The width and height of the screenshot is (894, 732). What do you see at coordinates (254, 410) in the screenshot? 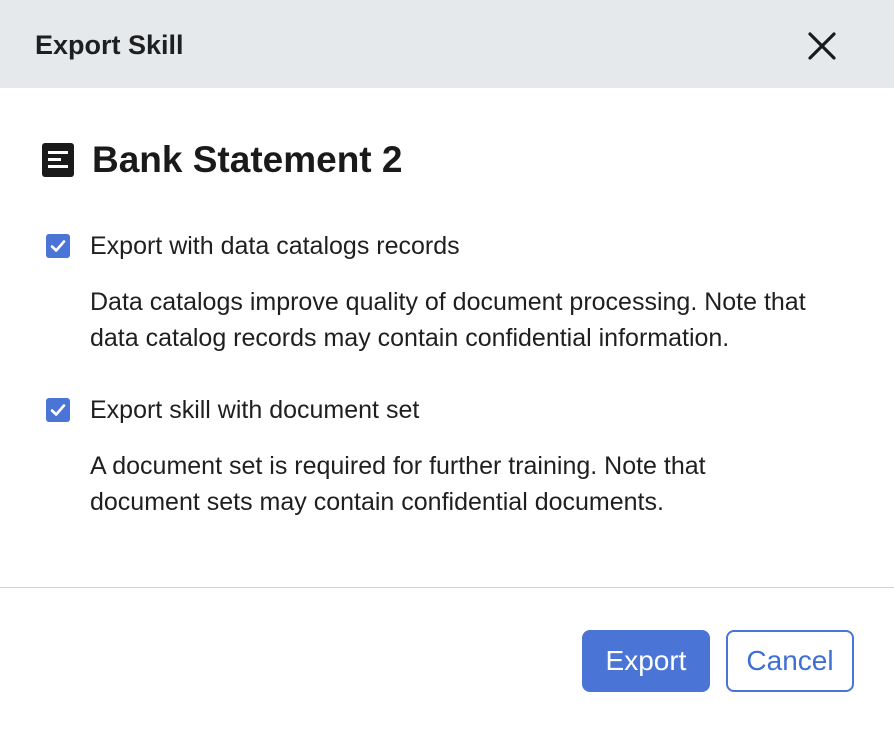
I see `document-set-label: Export skill with document set` at bounding box center [254, 410].